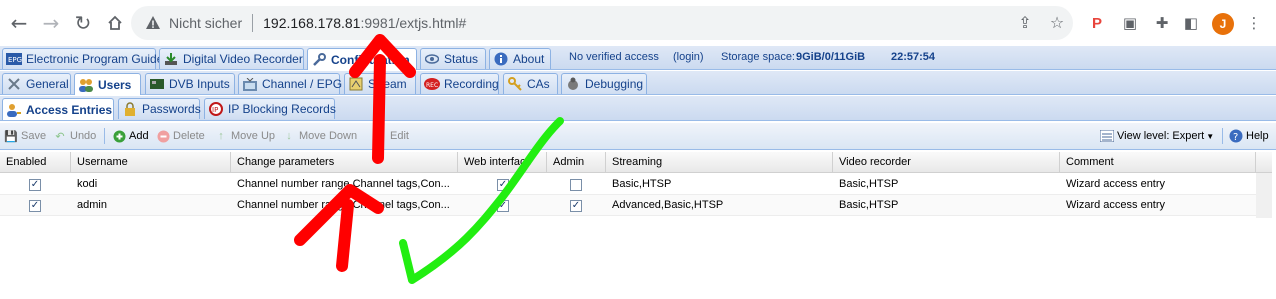  Describe the element at coordinates (270, 108) in the screenshot. I see `tab-ip-blocking: IP IP Blocking Records` at that location.